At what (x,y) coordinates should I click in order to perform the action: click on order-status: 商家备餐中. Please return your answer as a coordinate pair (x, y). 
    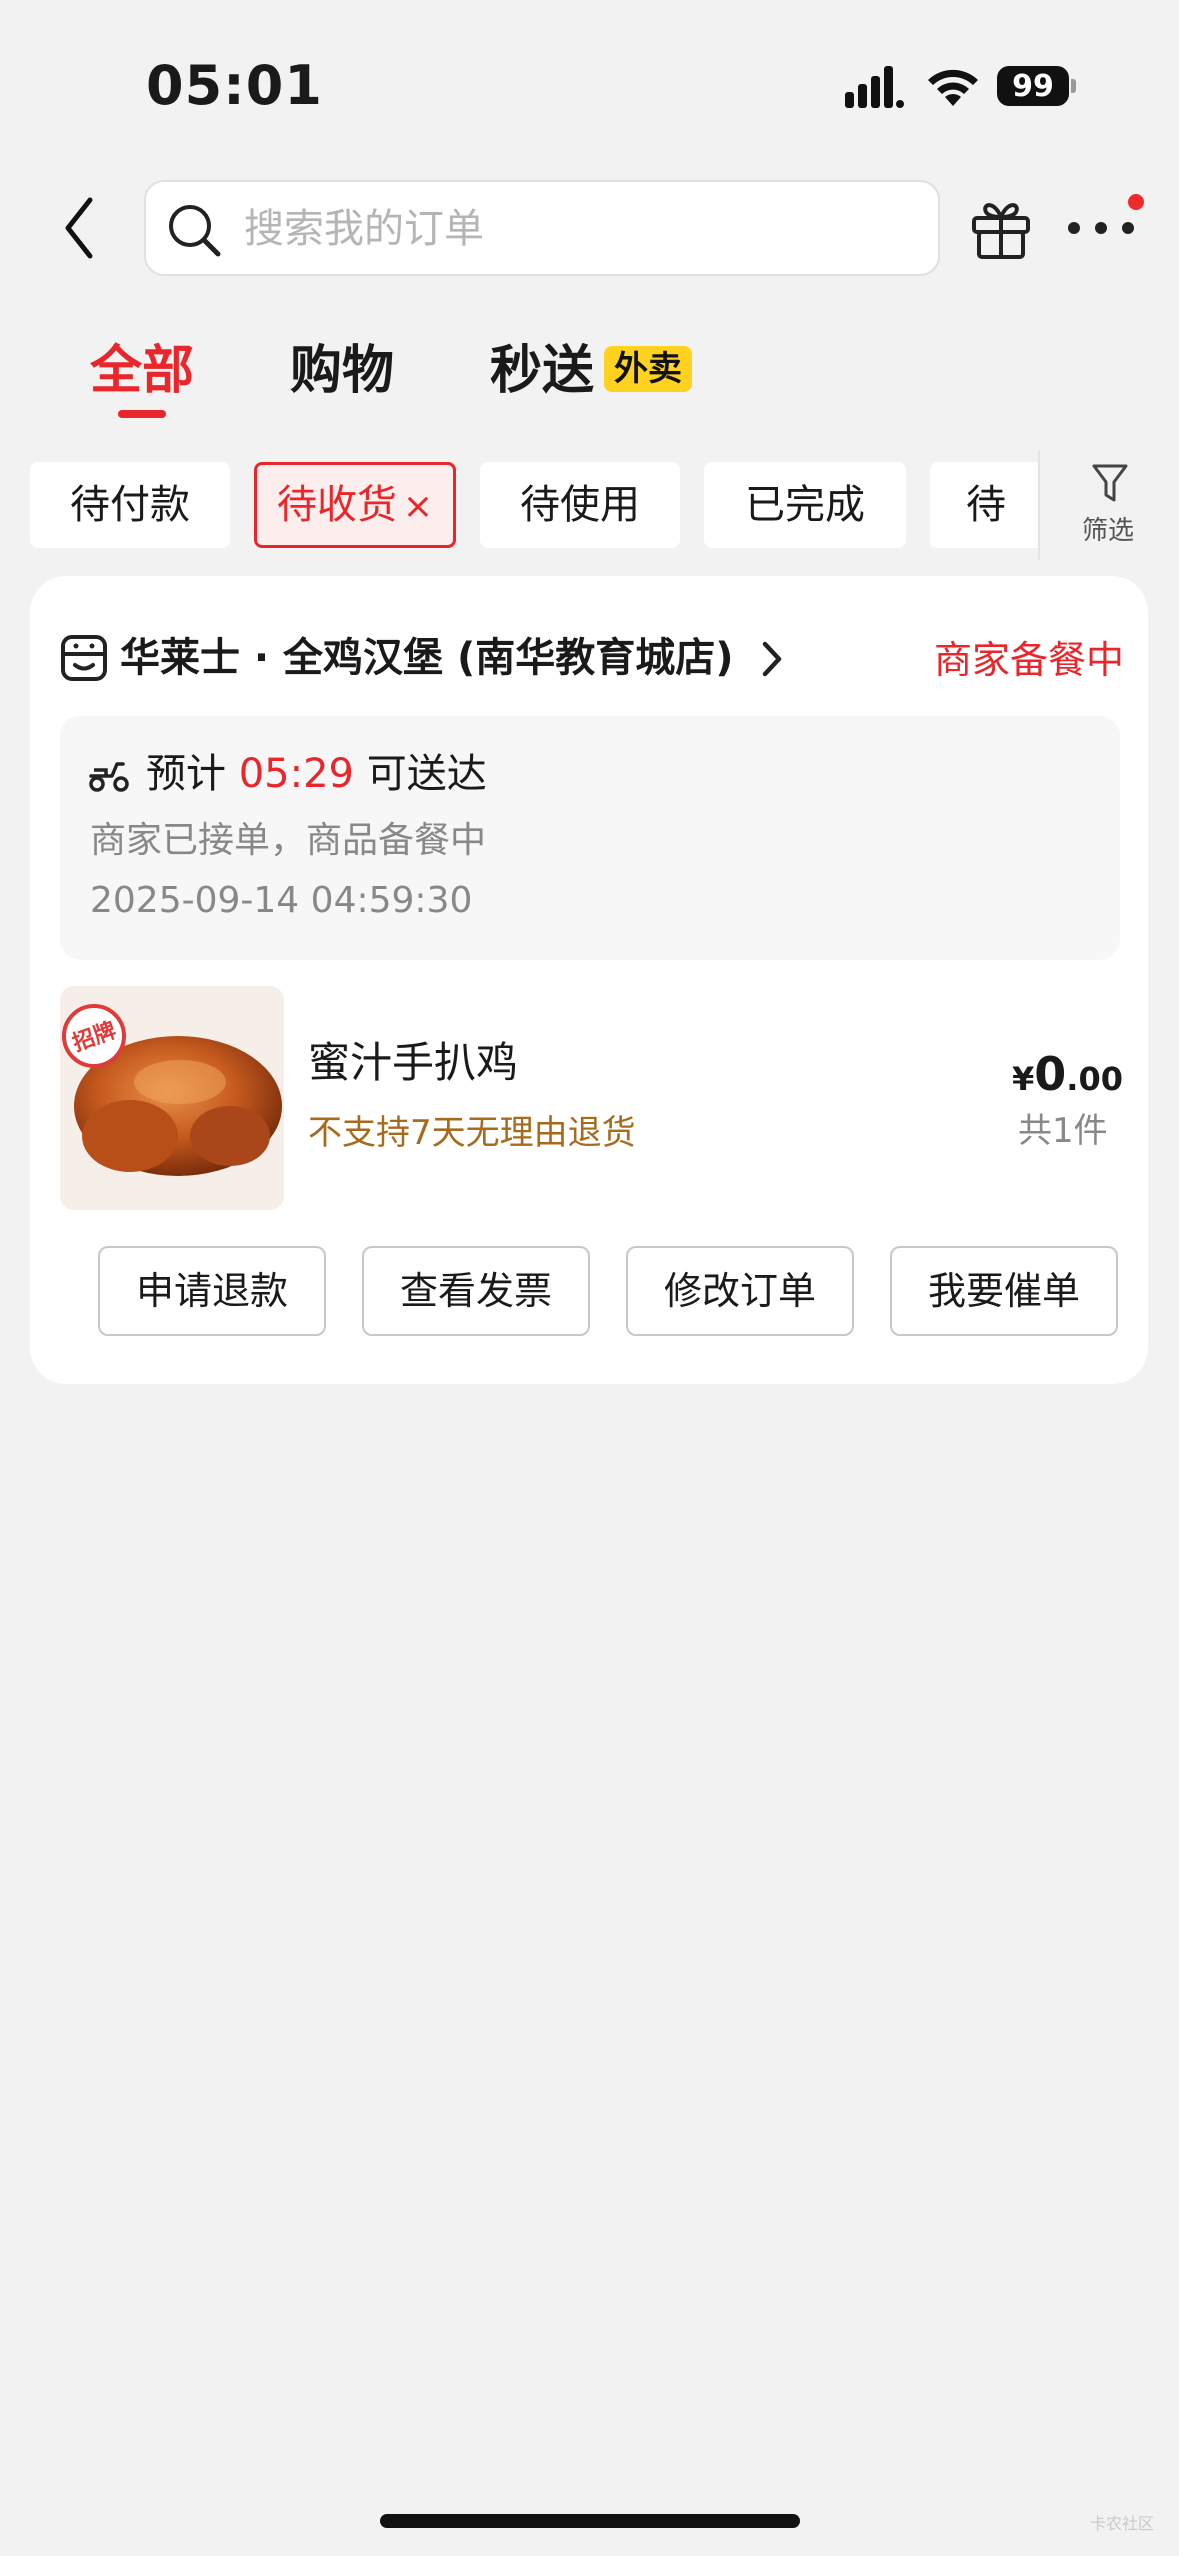
    Looking at the image, I should click on (1029, 660).